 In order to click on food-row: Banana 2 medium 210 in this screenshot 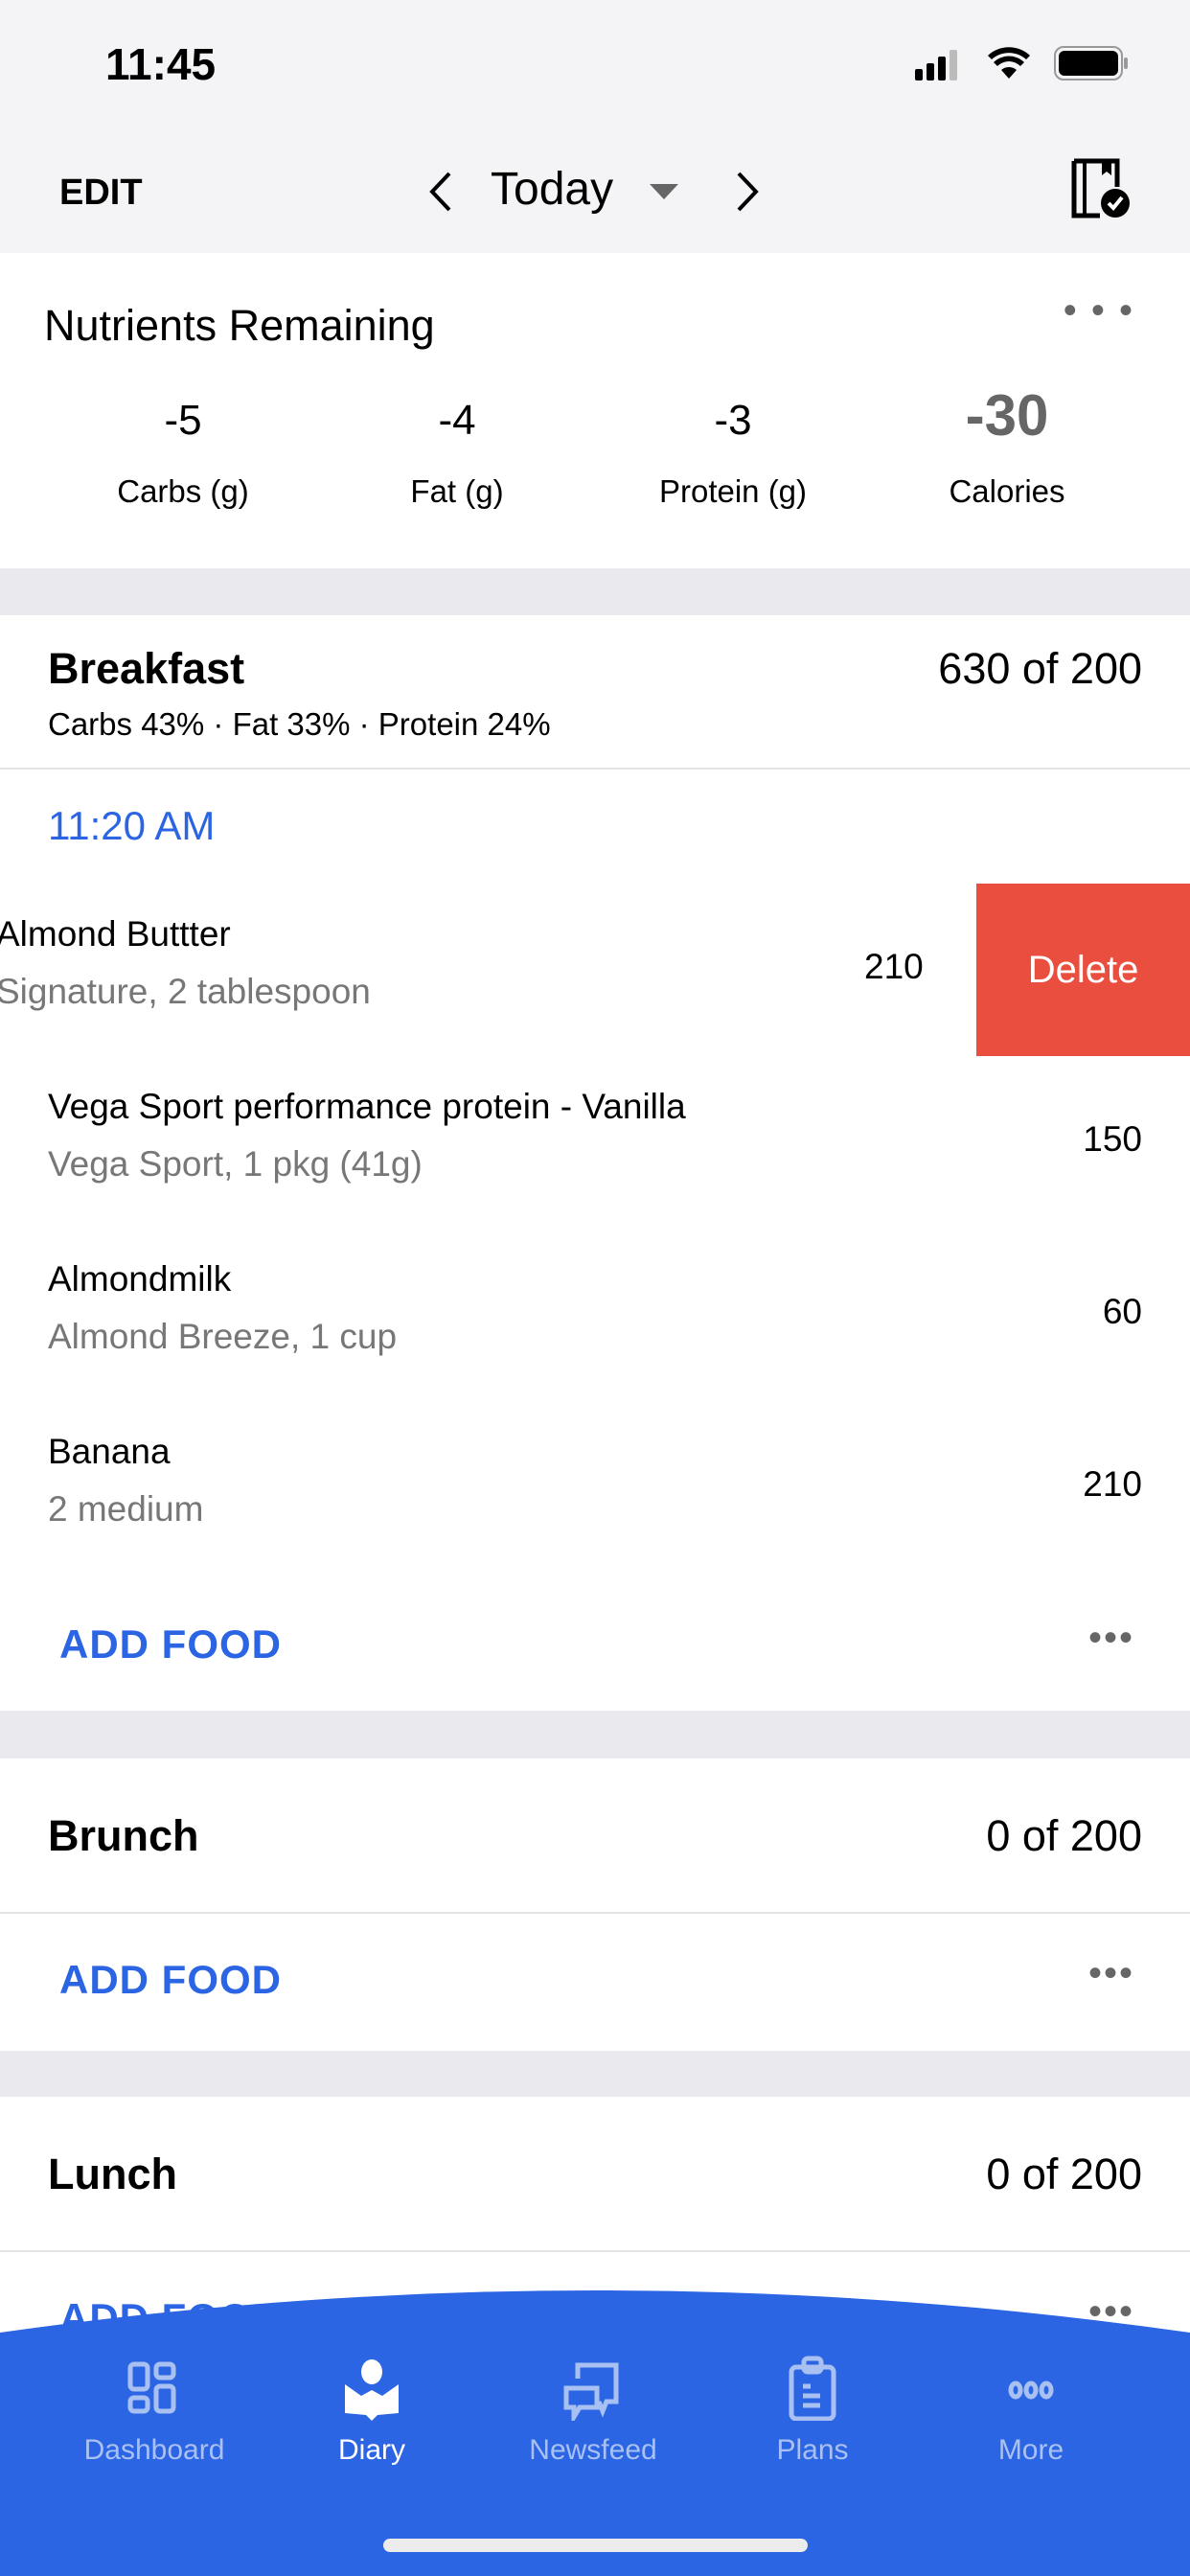, I will do `click(595, 1487)`.